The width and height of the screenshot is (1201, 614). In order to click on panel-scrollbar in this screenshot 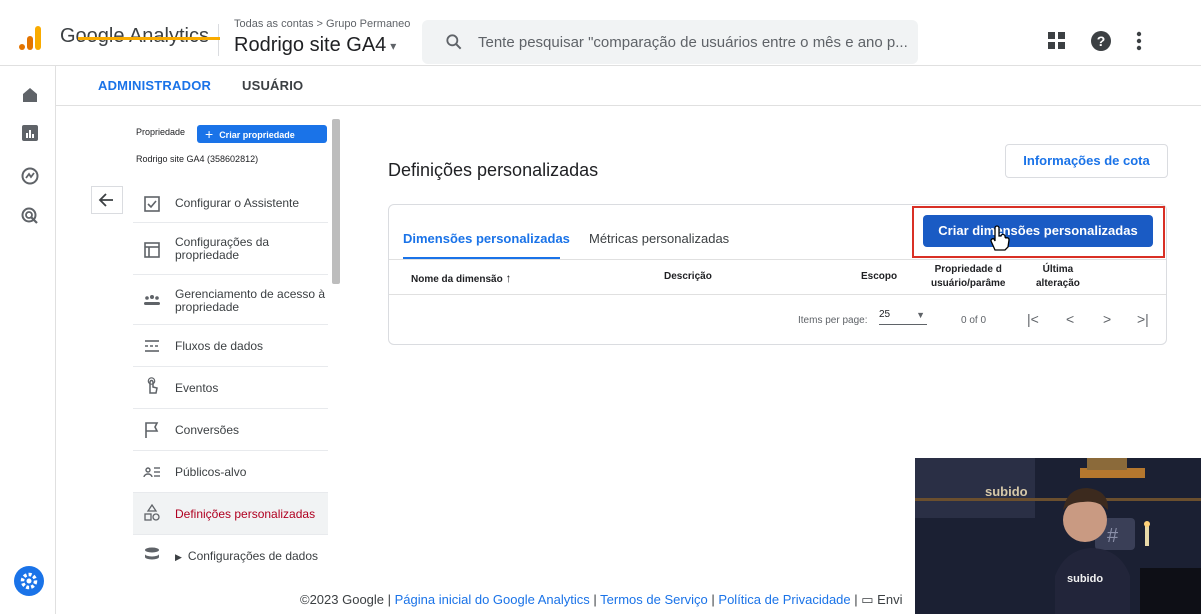, I will do `click(336, 201)`.